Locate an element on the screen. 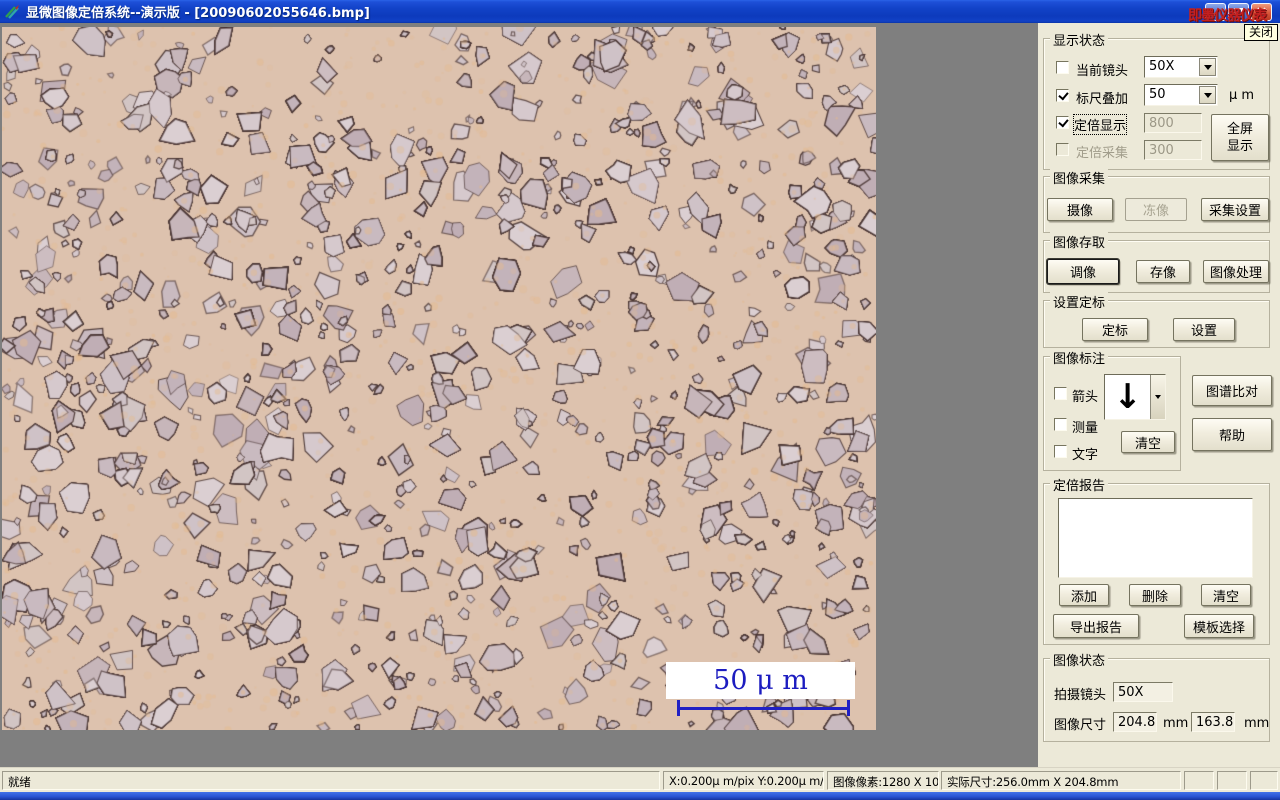 Image resolution: width=1280 pixels, height=800 pixels. report-delete-button: 删除 is located at coordinates (1155, 595).